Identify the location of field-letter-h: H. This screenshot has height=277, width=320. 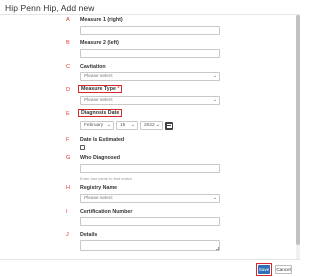
(68, 188).